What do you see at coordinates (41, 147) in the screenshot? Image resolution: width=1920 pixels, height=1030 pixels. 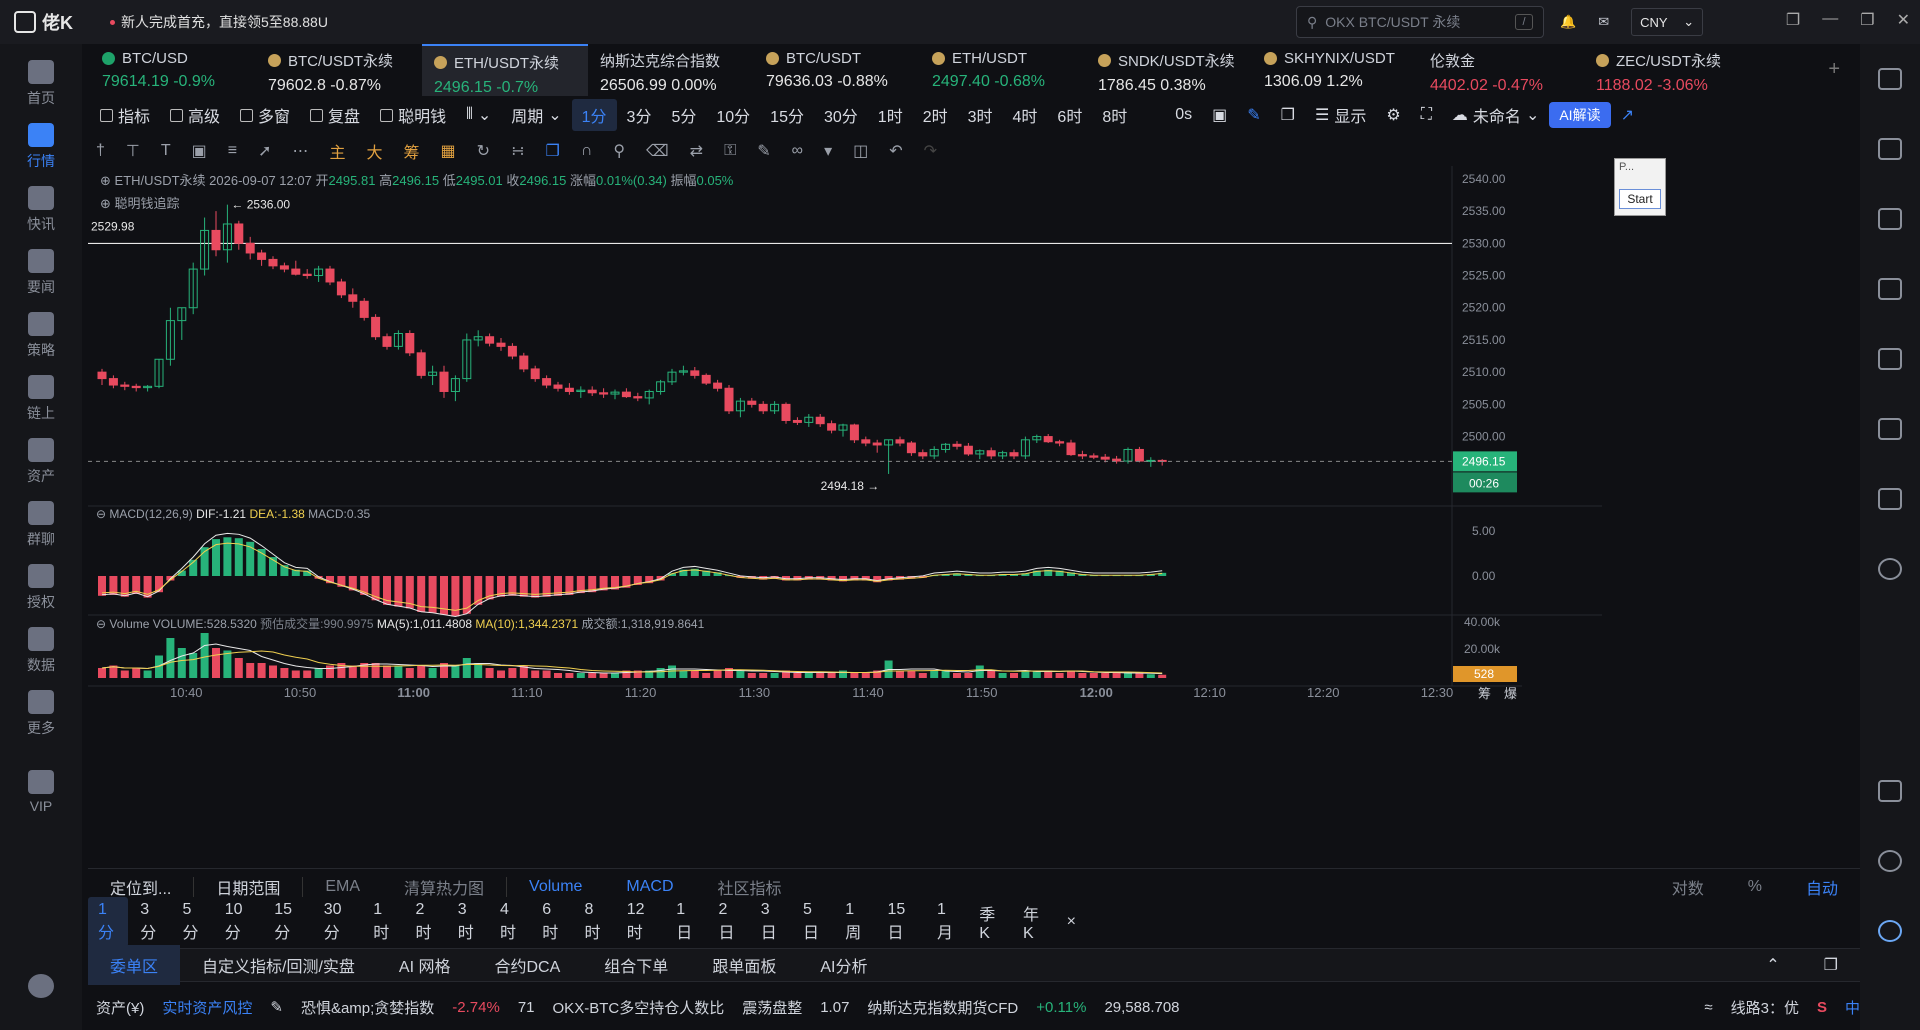 I see `sidebar-item-1: 行情` at bounding box center [41, 147].